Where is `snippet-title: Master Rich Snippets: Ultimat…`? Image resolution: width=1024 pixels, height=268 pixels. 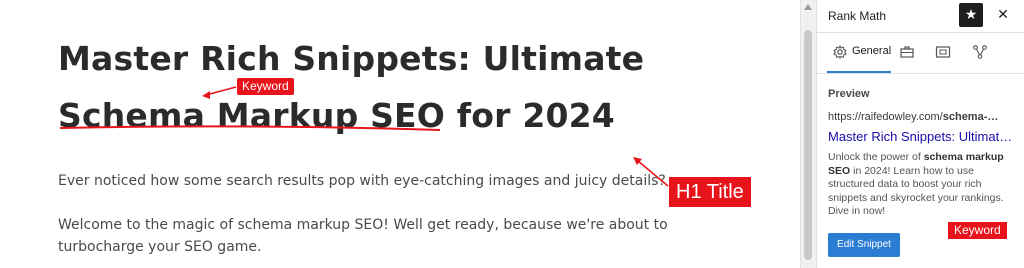
snippet-title: Master Rich Snippets: Ultimat… is located at coordinates (921, 136).